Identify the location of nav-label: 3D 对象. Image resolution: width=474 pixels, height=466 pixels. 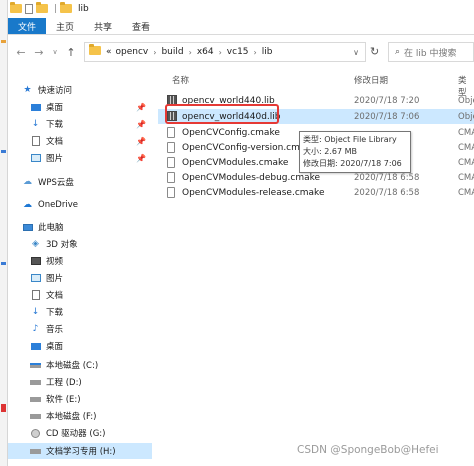
(62, 245).